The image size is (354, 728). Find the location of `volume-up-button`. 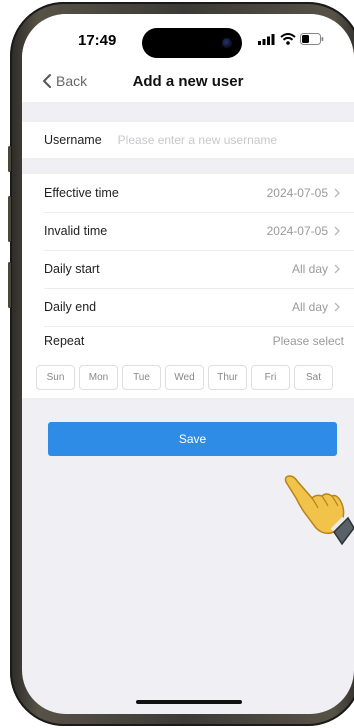

volume-up-button is located at coordinates (9, 219).